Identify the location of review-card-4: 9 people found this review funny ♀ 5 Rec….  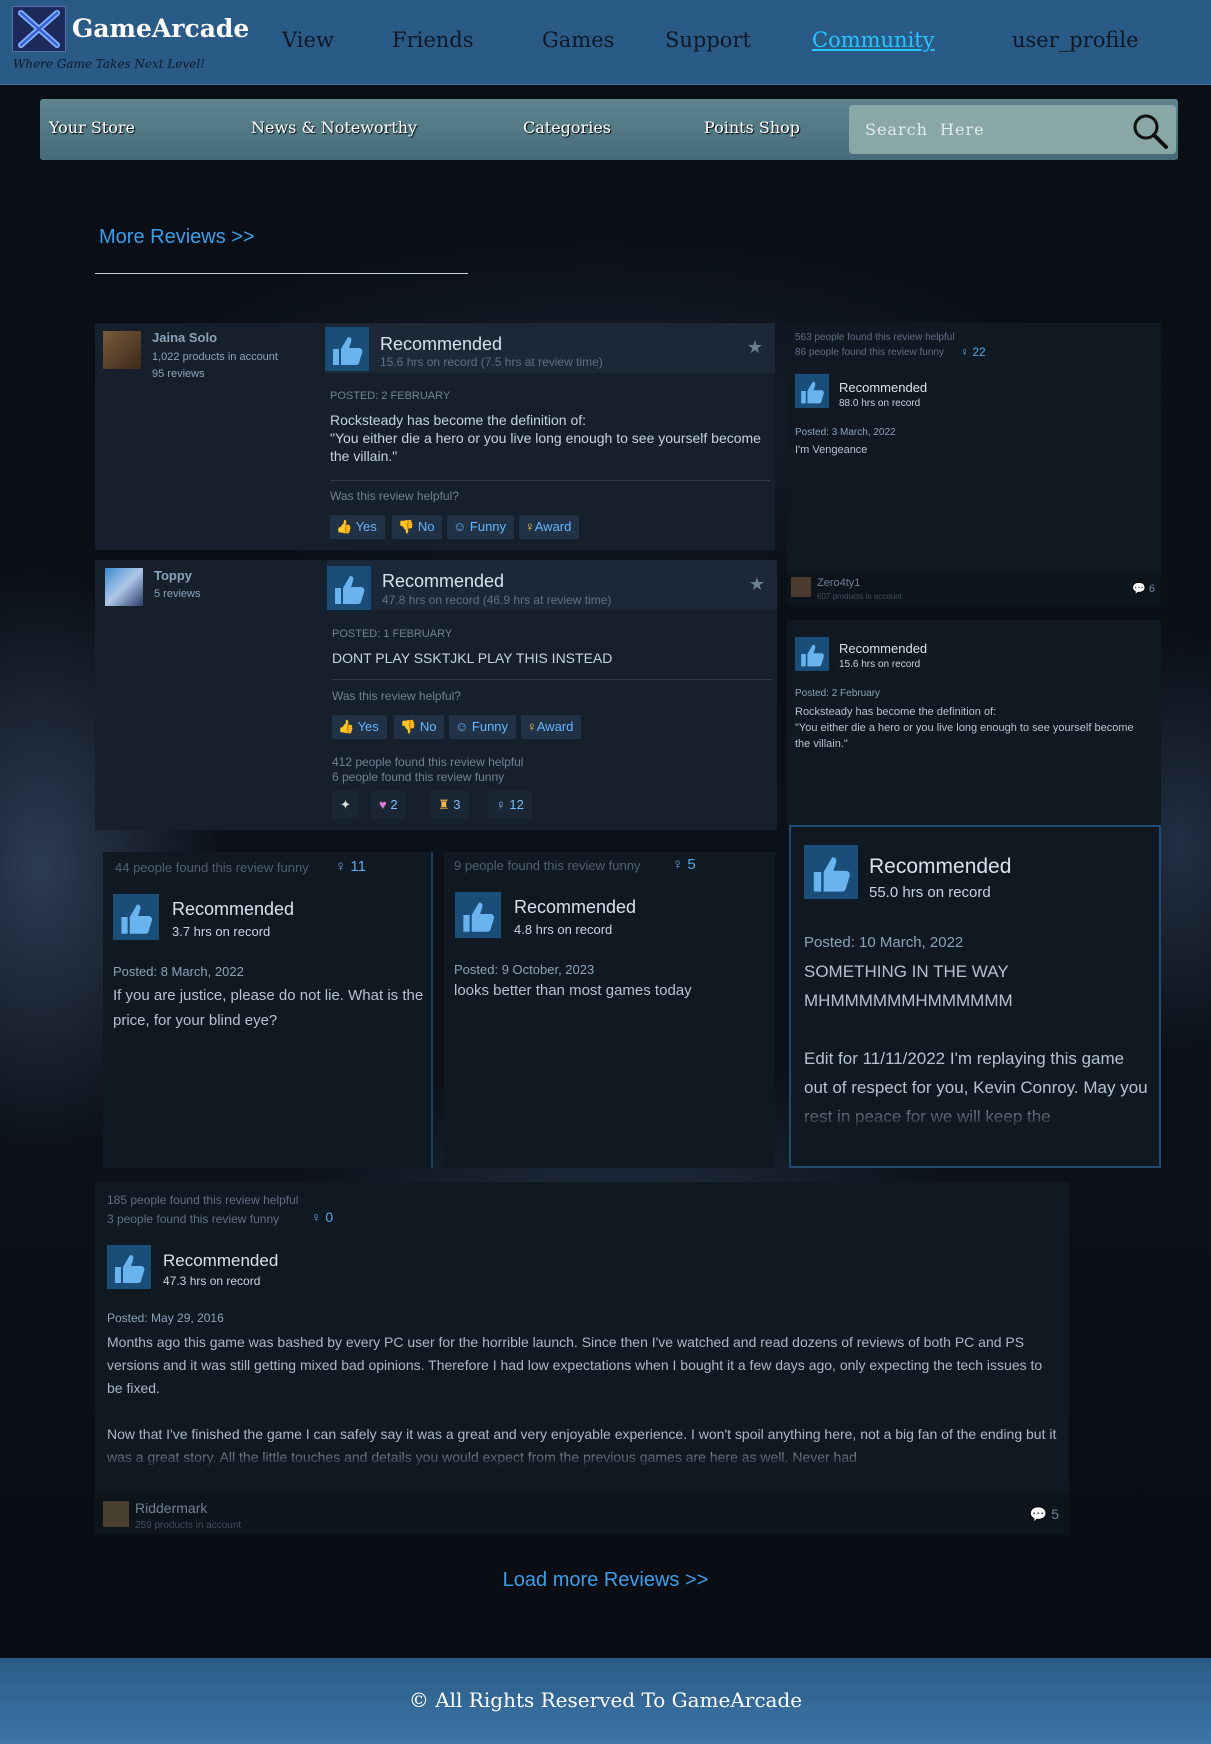
(609, 1010).